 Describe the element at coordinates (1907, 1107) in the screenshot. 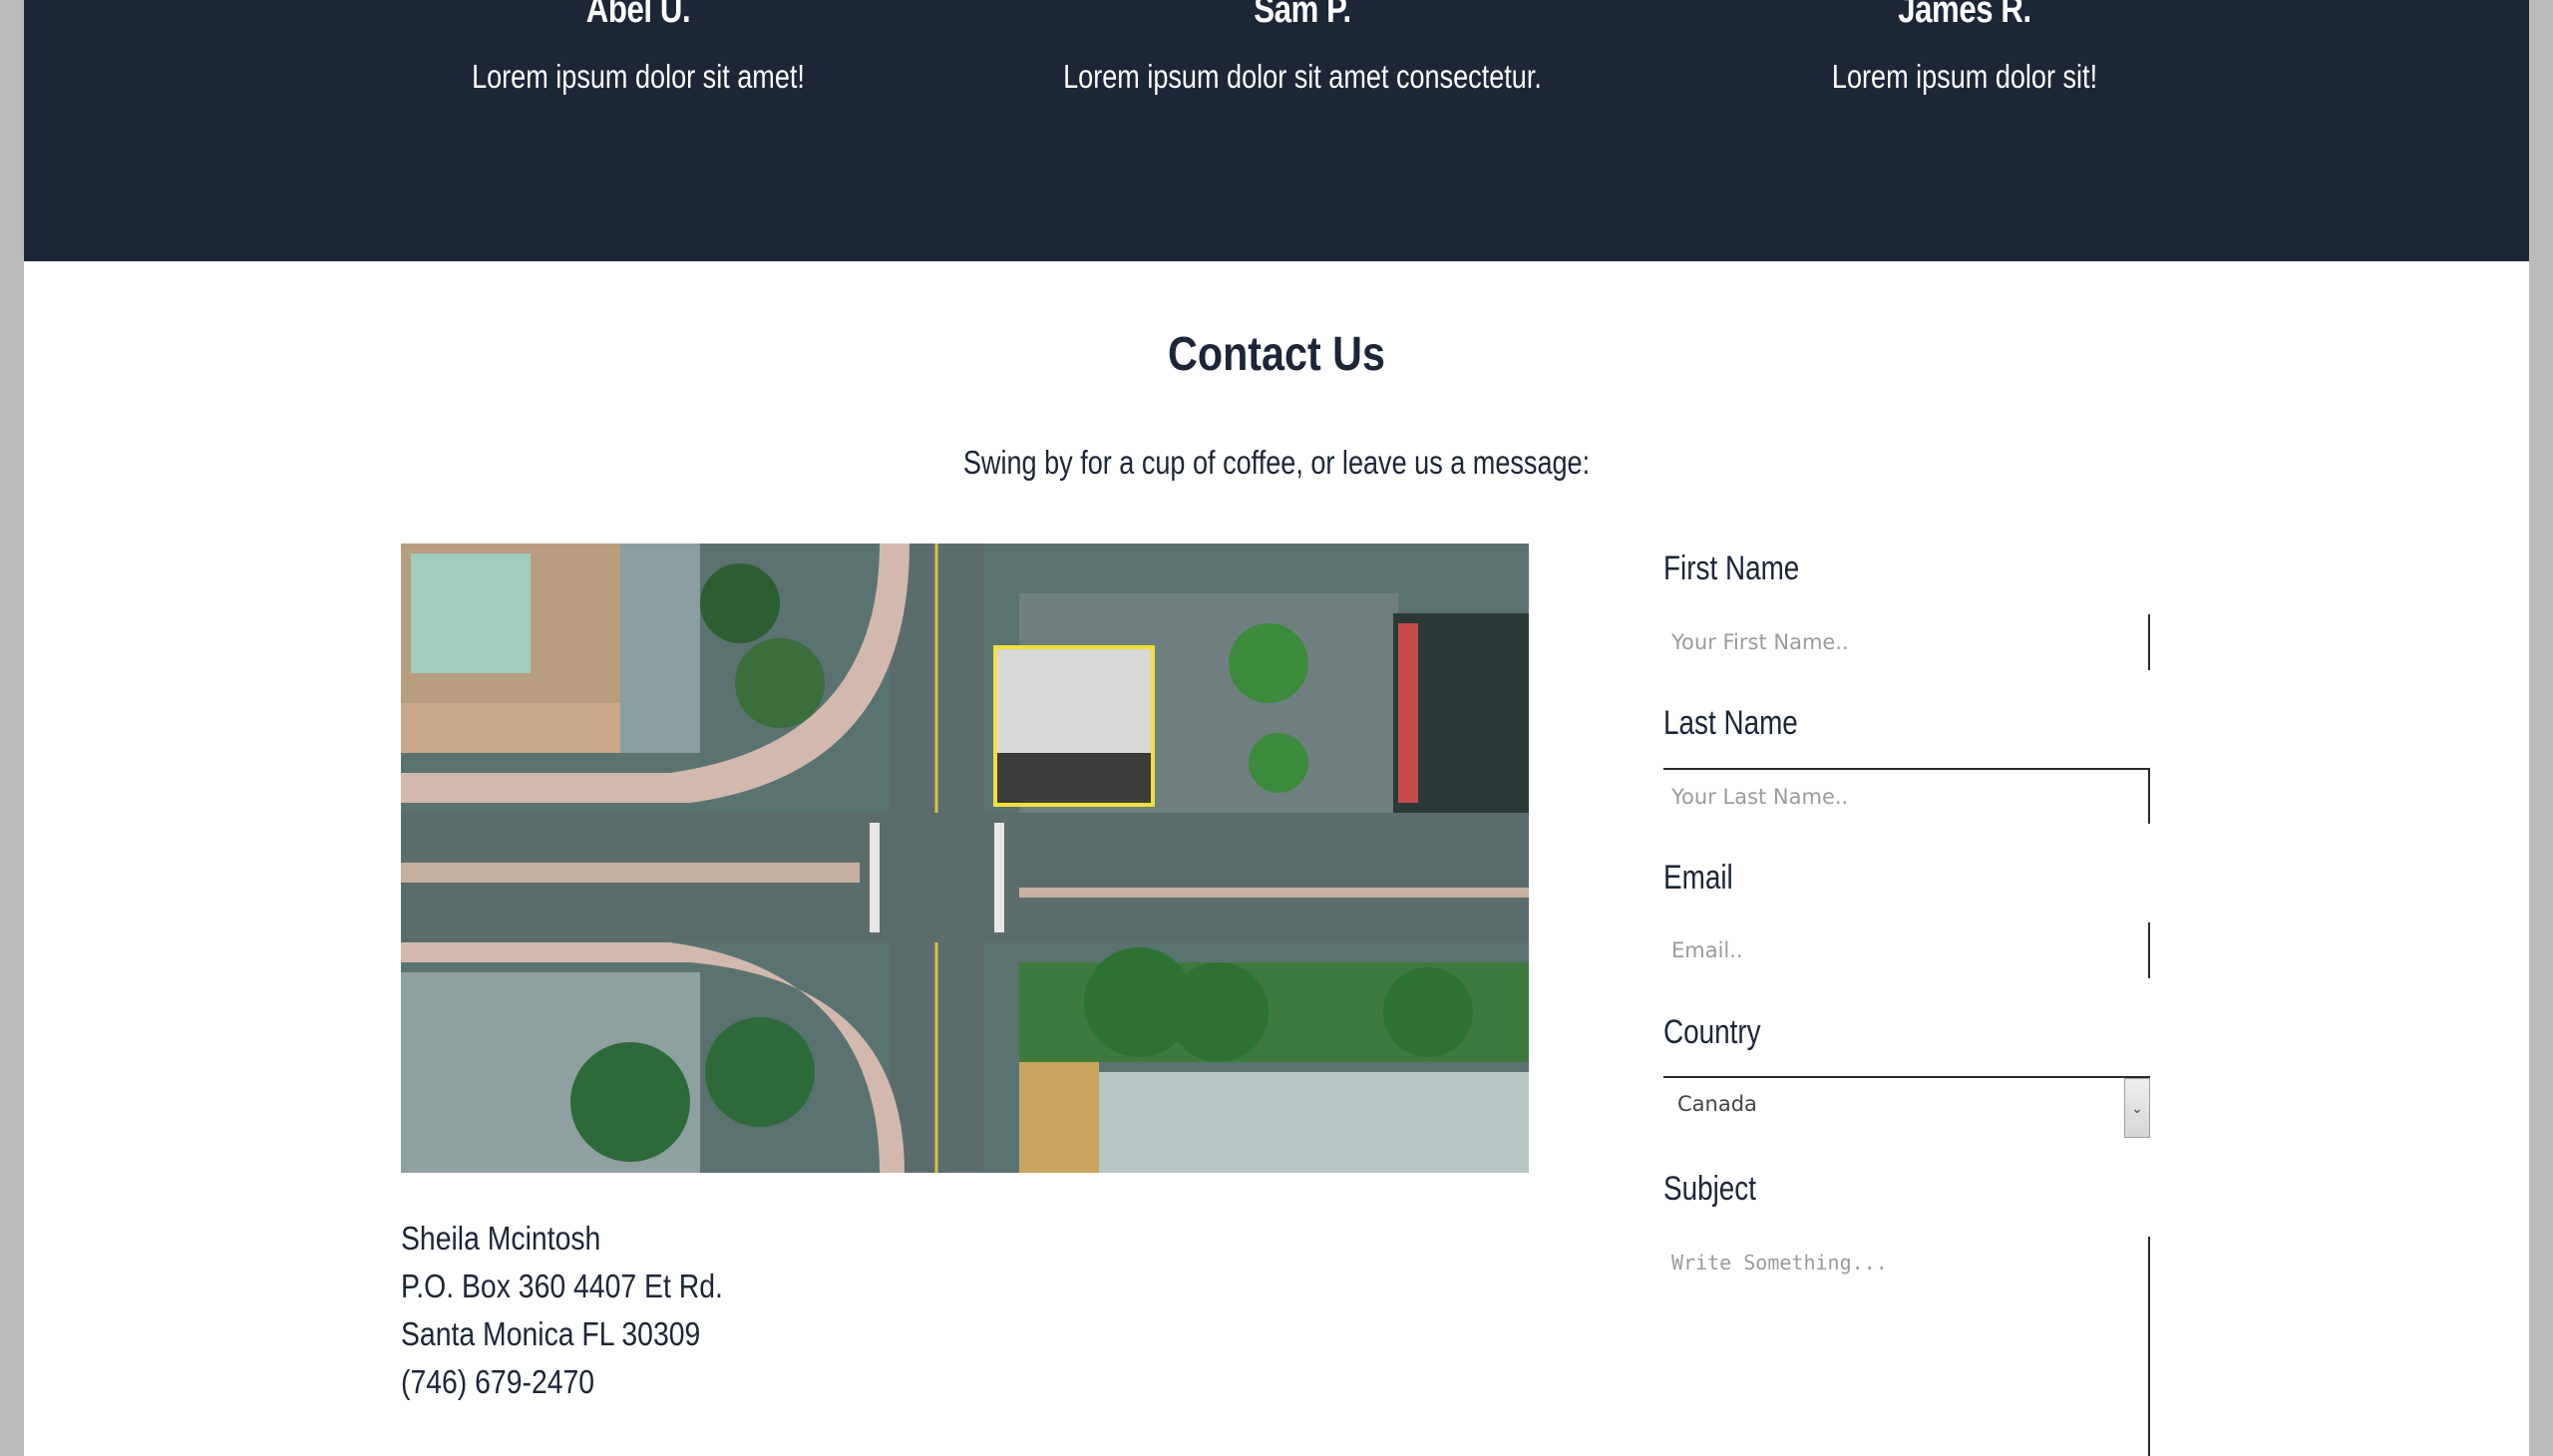

I see `country-select: Canada ⌄` at that location.